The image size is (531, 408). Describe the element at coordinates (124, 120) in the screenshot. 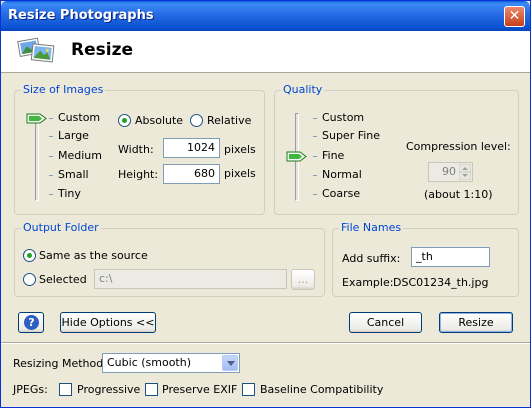

I see `absolute-radio` at that location.